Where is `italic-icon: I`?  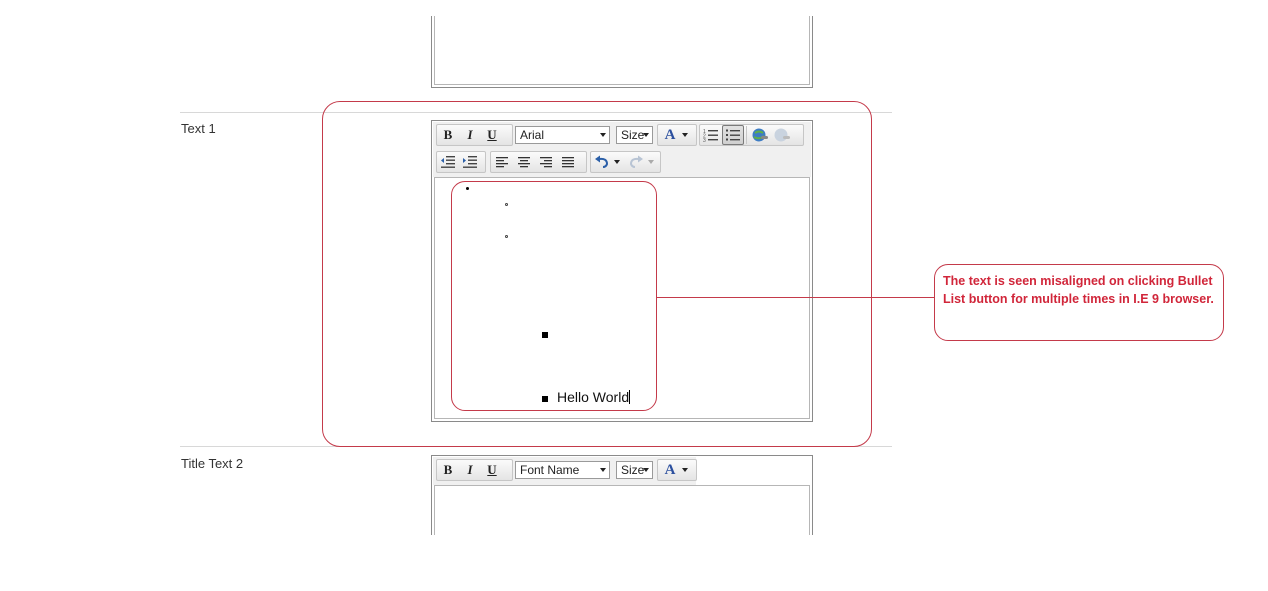 italic-icon: I is located at coordinates (470, 469).